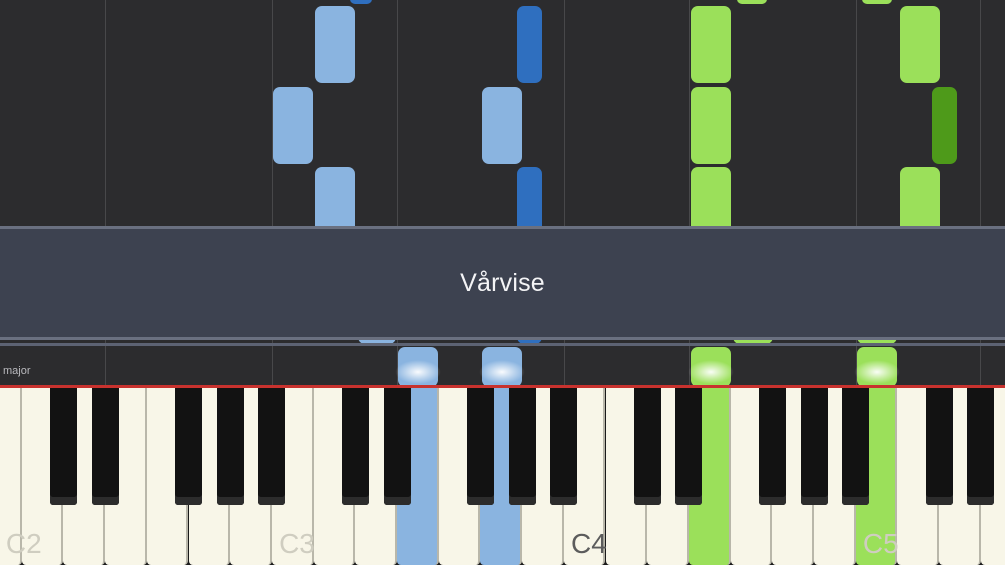 The width and height of the screenshot is (1005, 565). What do you see at coordinates (944, 125) in the screenshot?
I see `note-right-hand-black` at bounding box center [944, 125].